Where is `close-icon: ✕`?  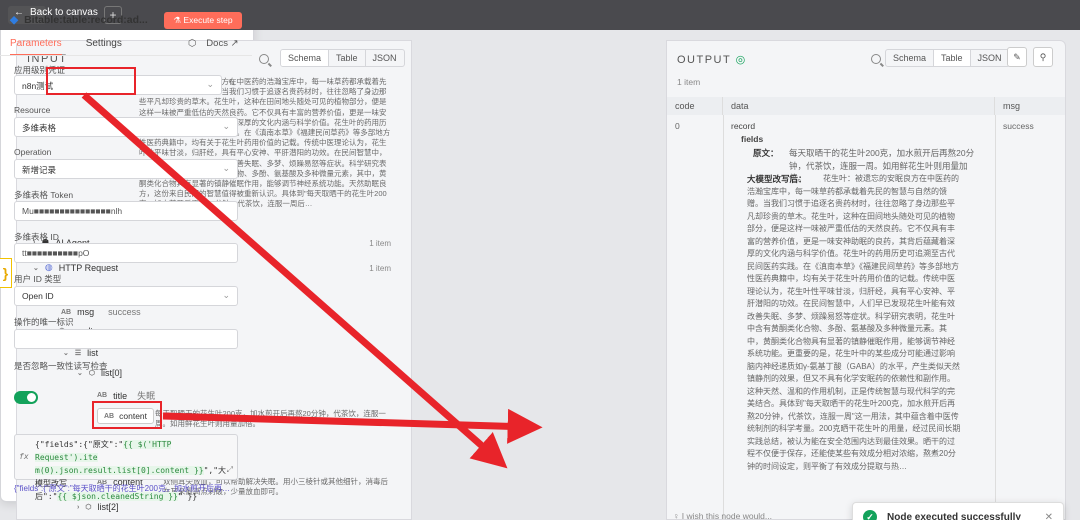 close-icon: ✕ is located at coordinates (1049, 516).